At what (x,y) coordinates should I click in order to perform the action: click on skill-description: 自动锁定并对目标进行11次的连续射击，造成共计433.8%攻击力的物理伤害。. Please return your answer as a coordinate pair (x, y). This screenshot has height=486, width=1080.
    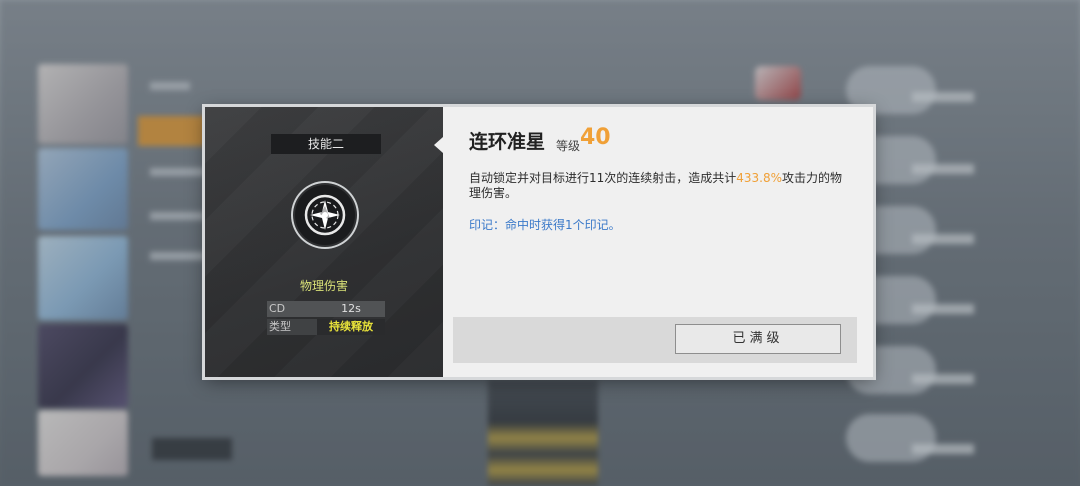
    Looking at the image, I should click on (659, 186).